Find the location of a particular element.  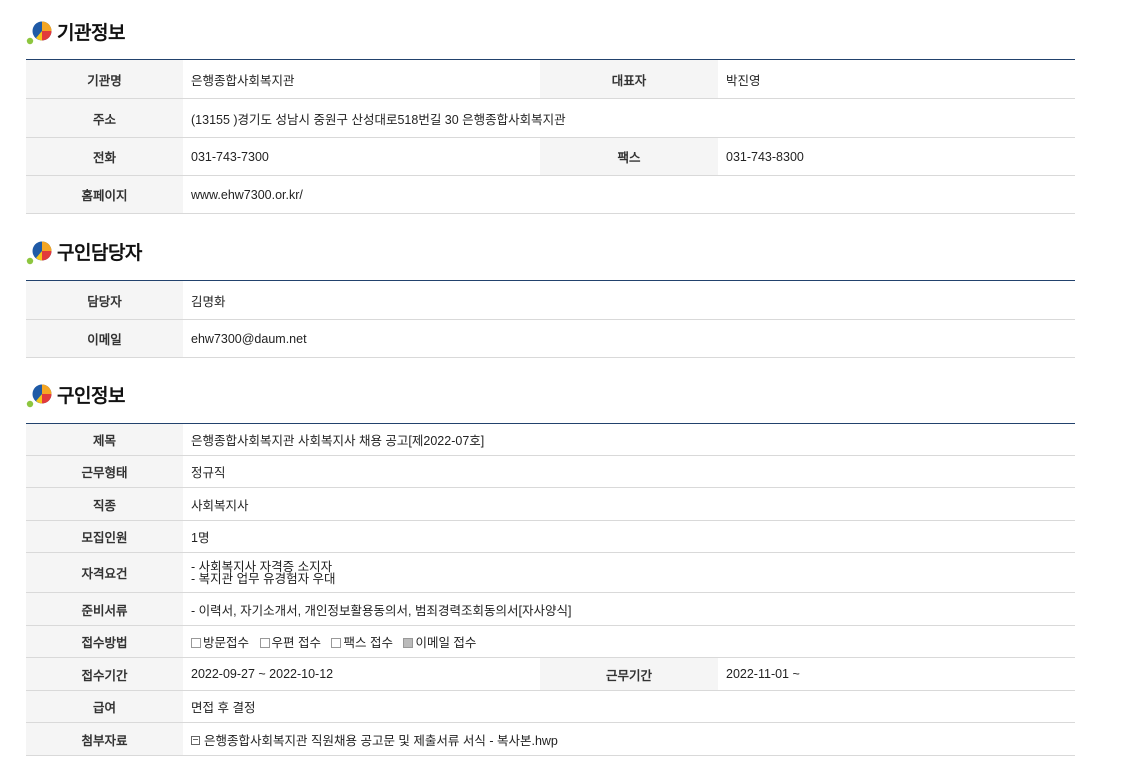

label-subject: 제목 is located at coordinates (104, 439).